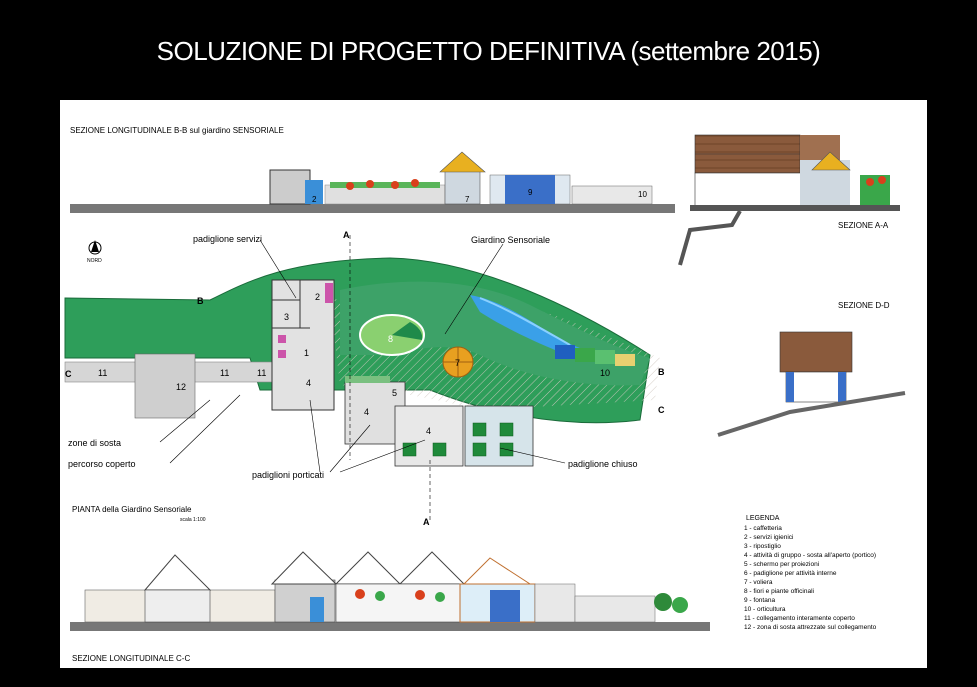  Describe the element at coordinates (779, 591) in the screenshot. I see `legend-item: 8 - fiori e piante officinali` at that location.